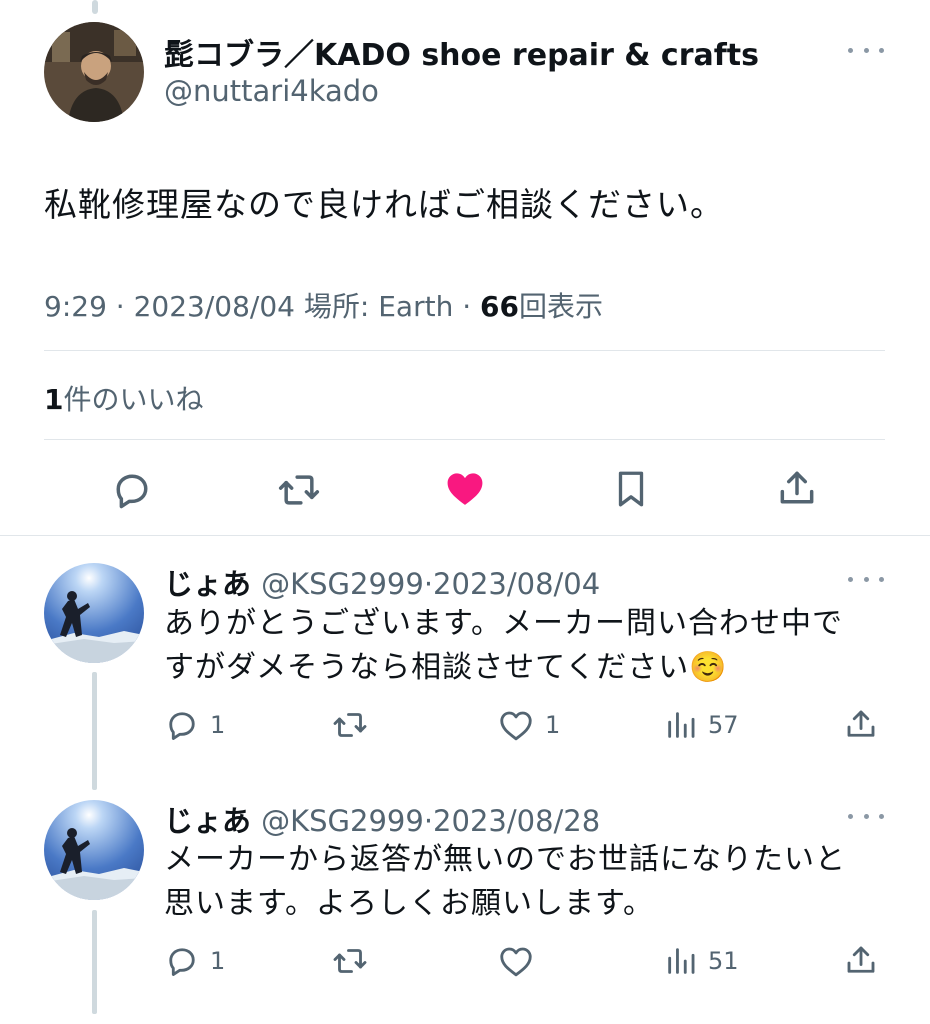 This screenshot has width=930, height=1024. I want to click on like-count: 1, so click(553, 725).